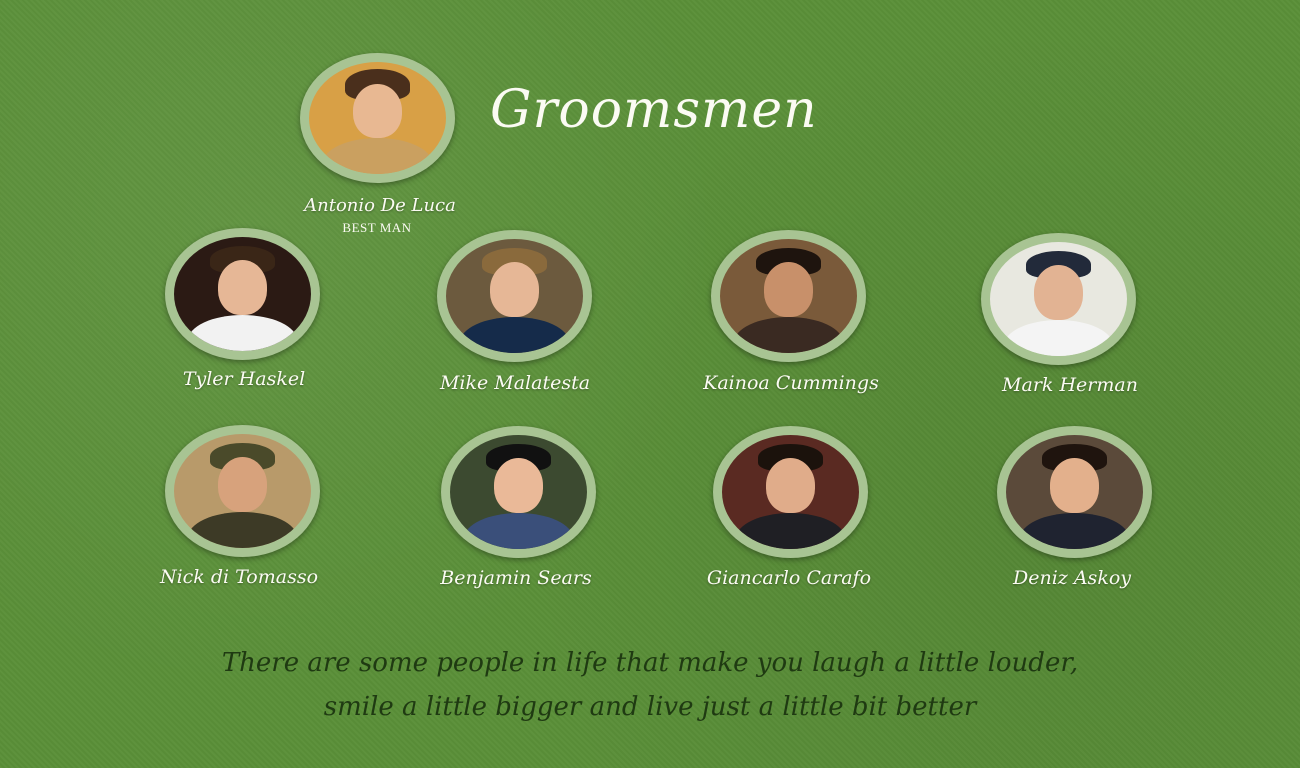 The image size is (1300, 768). I want to click on best-man-name: Antonio De Luca, so click(380, 205).